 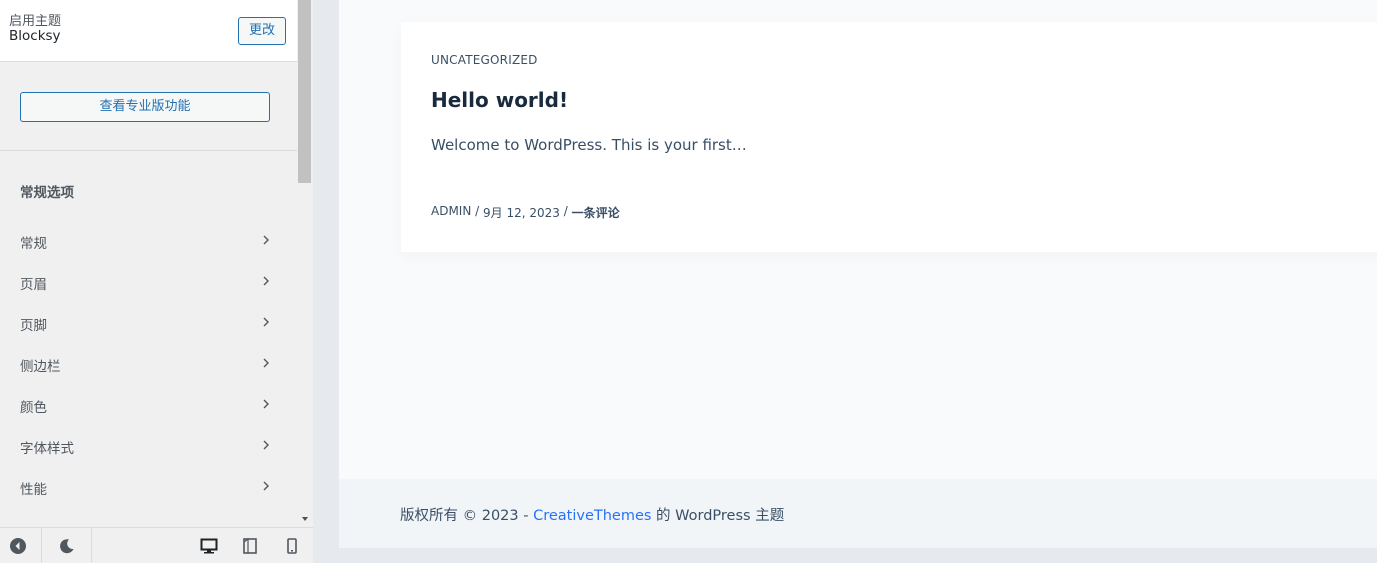 I want to click on sidebar-item-general: 常规, so click(x=148, y=240).